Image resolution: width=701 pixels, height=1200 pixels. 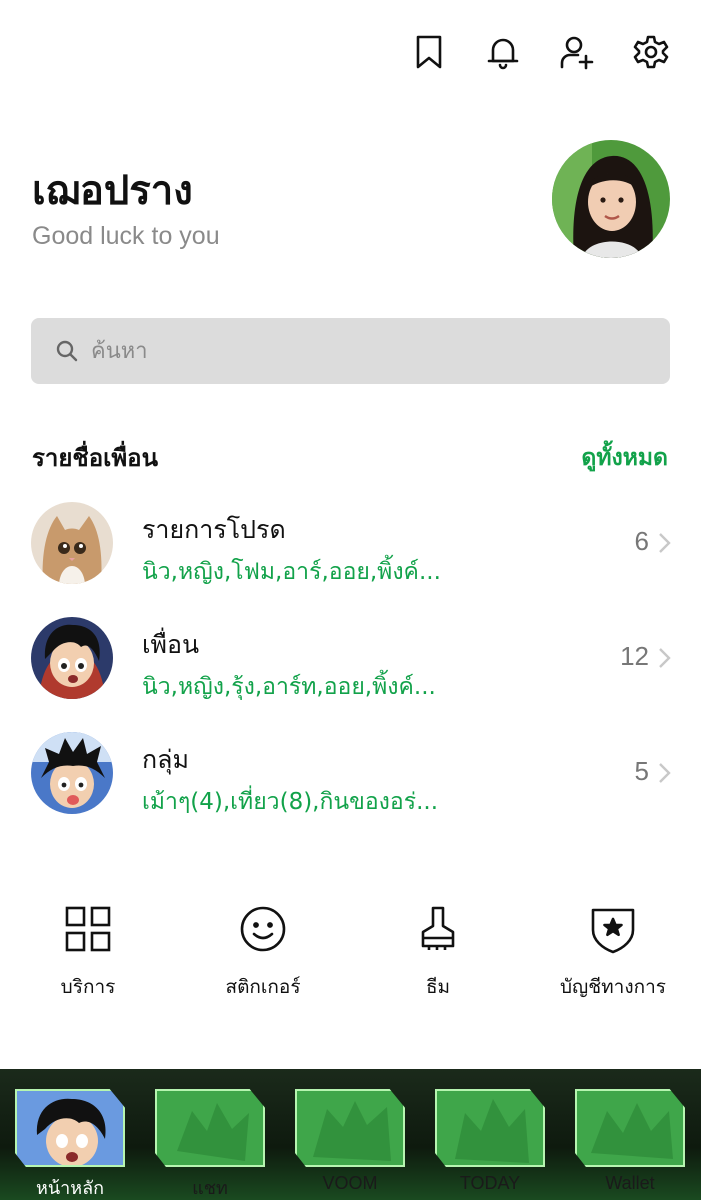 What do you see at coordinates (540, 52) in the screenshot?
I see `top-action-bar` at bounding box center [540, 52].